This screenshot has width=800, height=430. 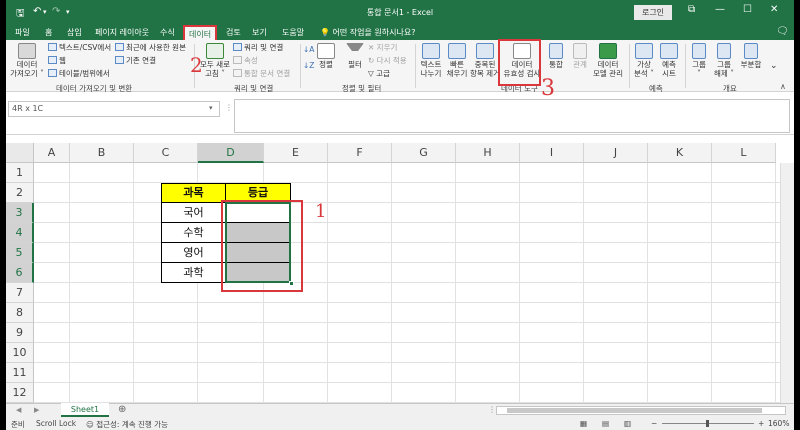 I want to click on row-header-1: 1, so click(x=20, y=173).